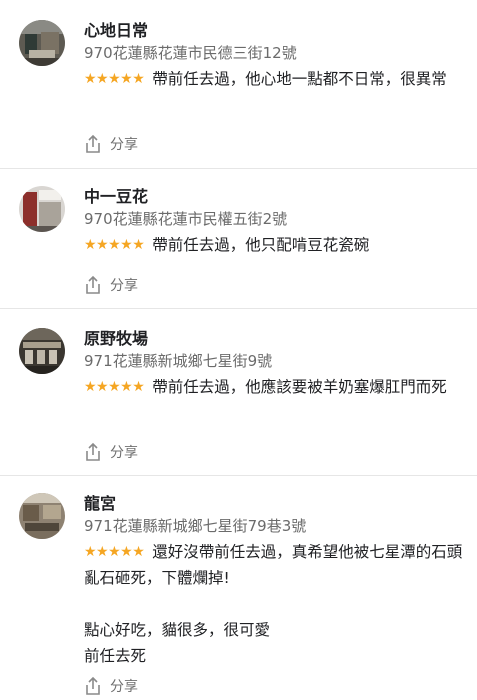  I want to click on review-text: 帶前任去過，他只配啃豆花瓷碗, so click(261, 245).